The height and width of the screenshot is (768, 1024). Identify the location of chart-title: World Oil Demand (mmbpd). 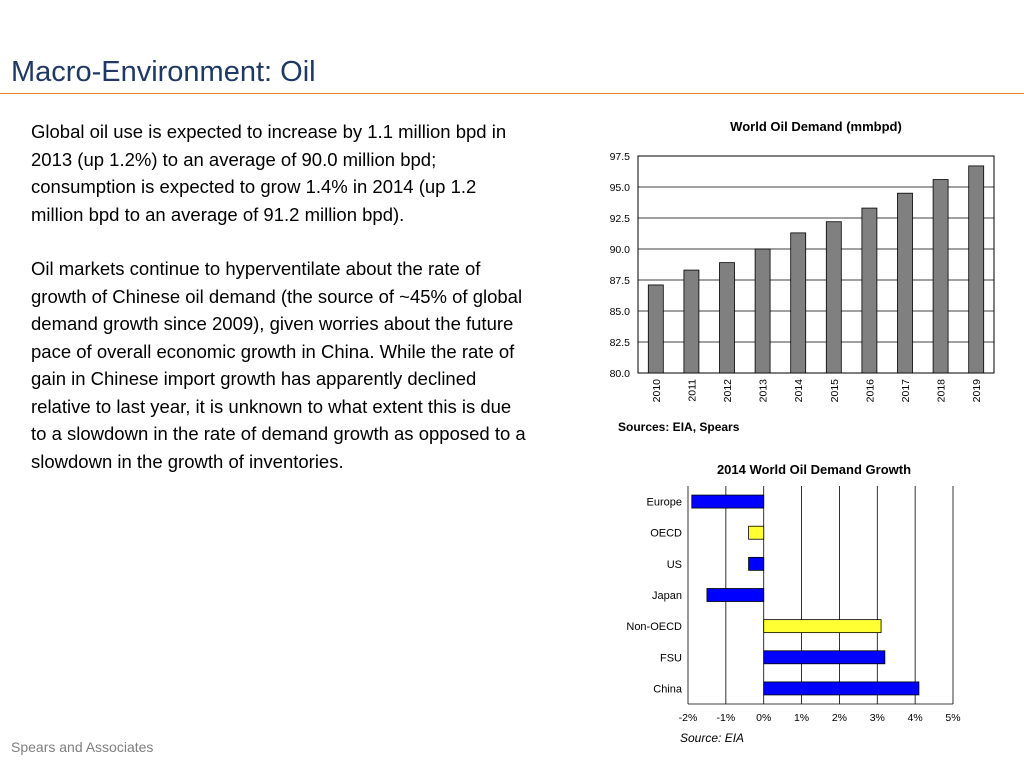
(816, 126).